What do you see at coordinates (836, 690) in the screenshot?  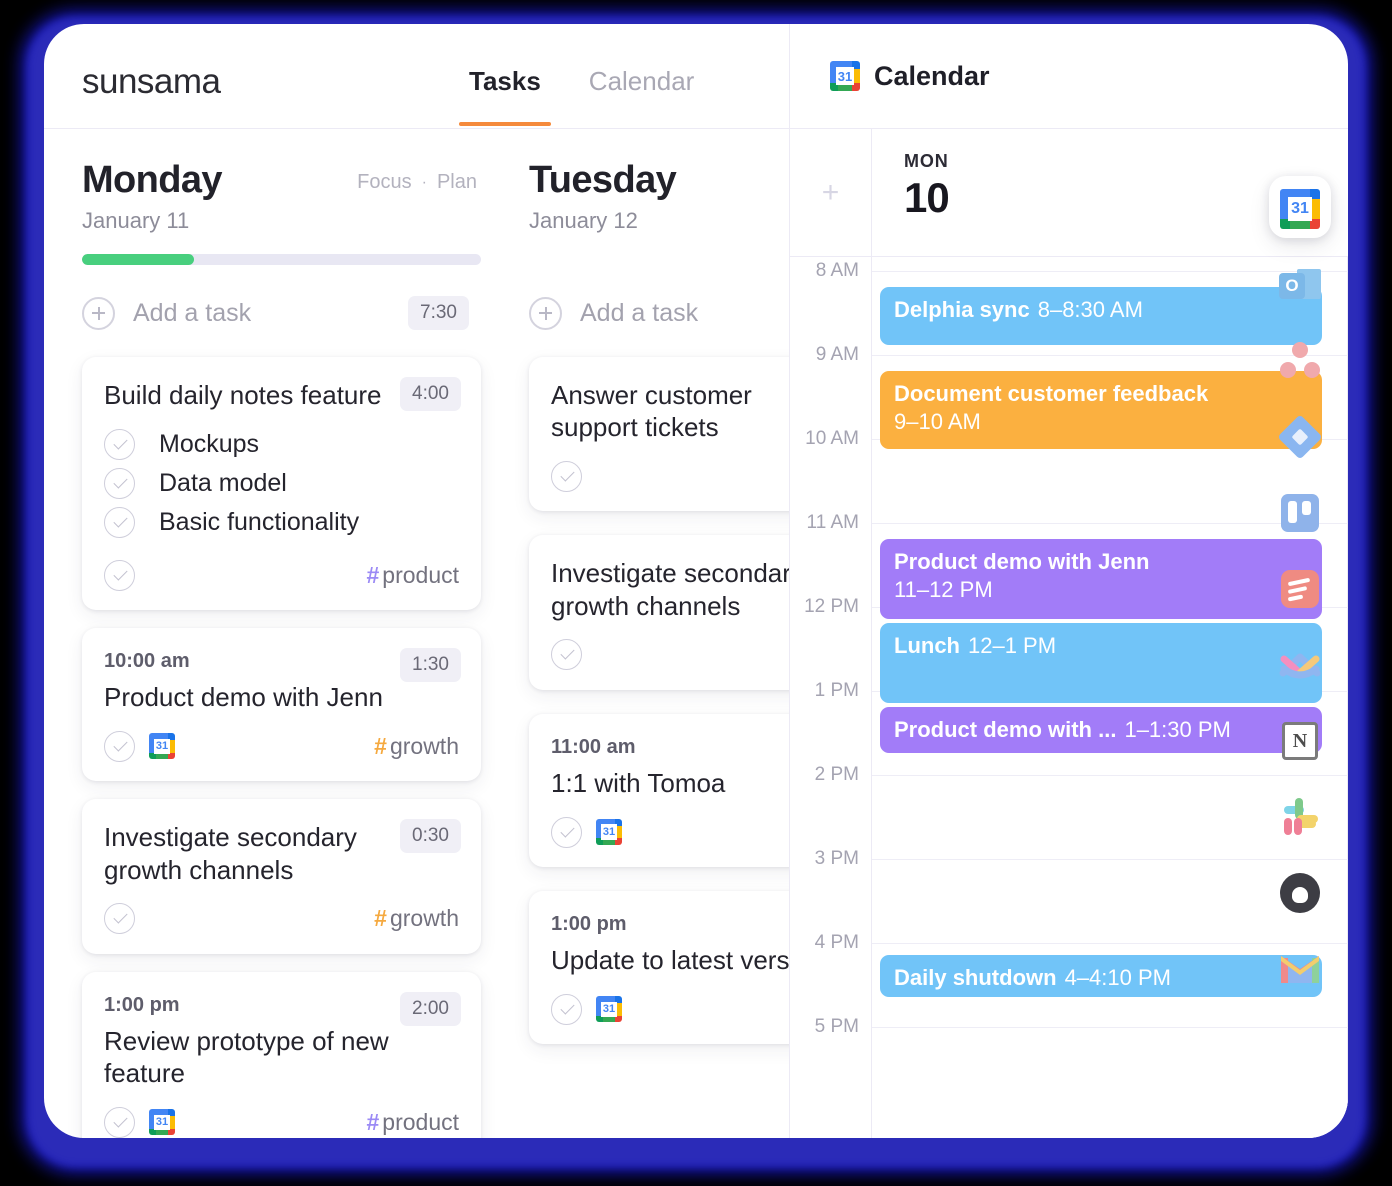 I see `calendar-time-label: 1 PM` at bounding box center [836, 690].